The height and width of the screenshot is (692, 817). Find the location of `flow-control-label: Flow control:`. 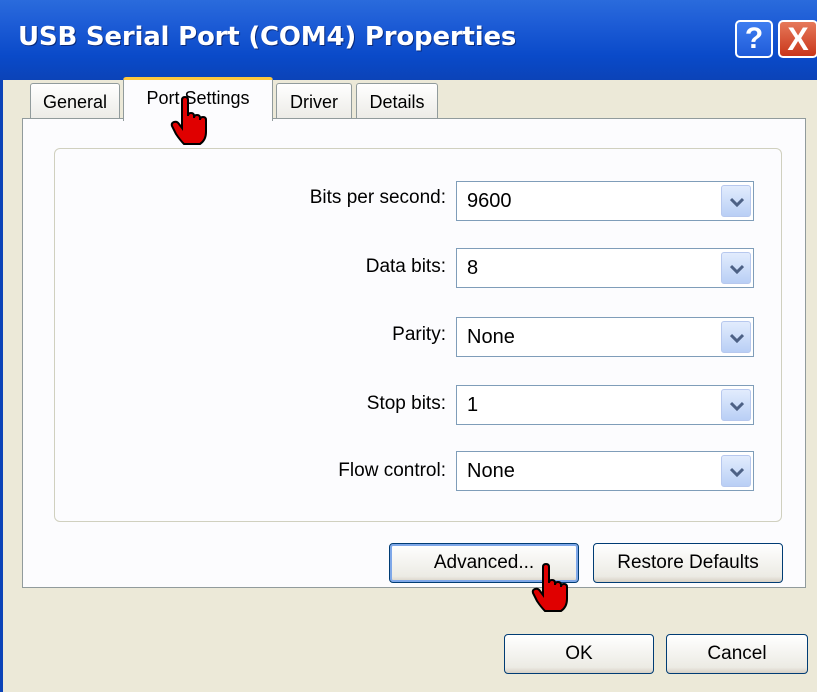

flow-control-label: Flow control: is located at coordinates (392, 470).